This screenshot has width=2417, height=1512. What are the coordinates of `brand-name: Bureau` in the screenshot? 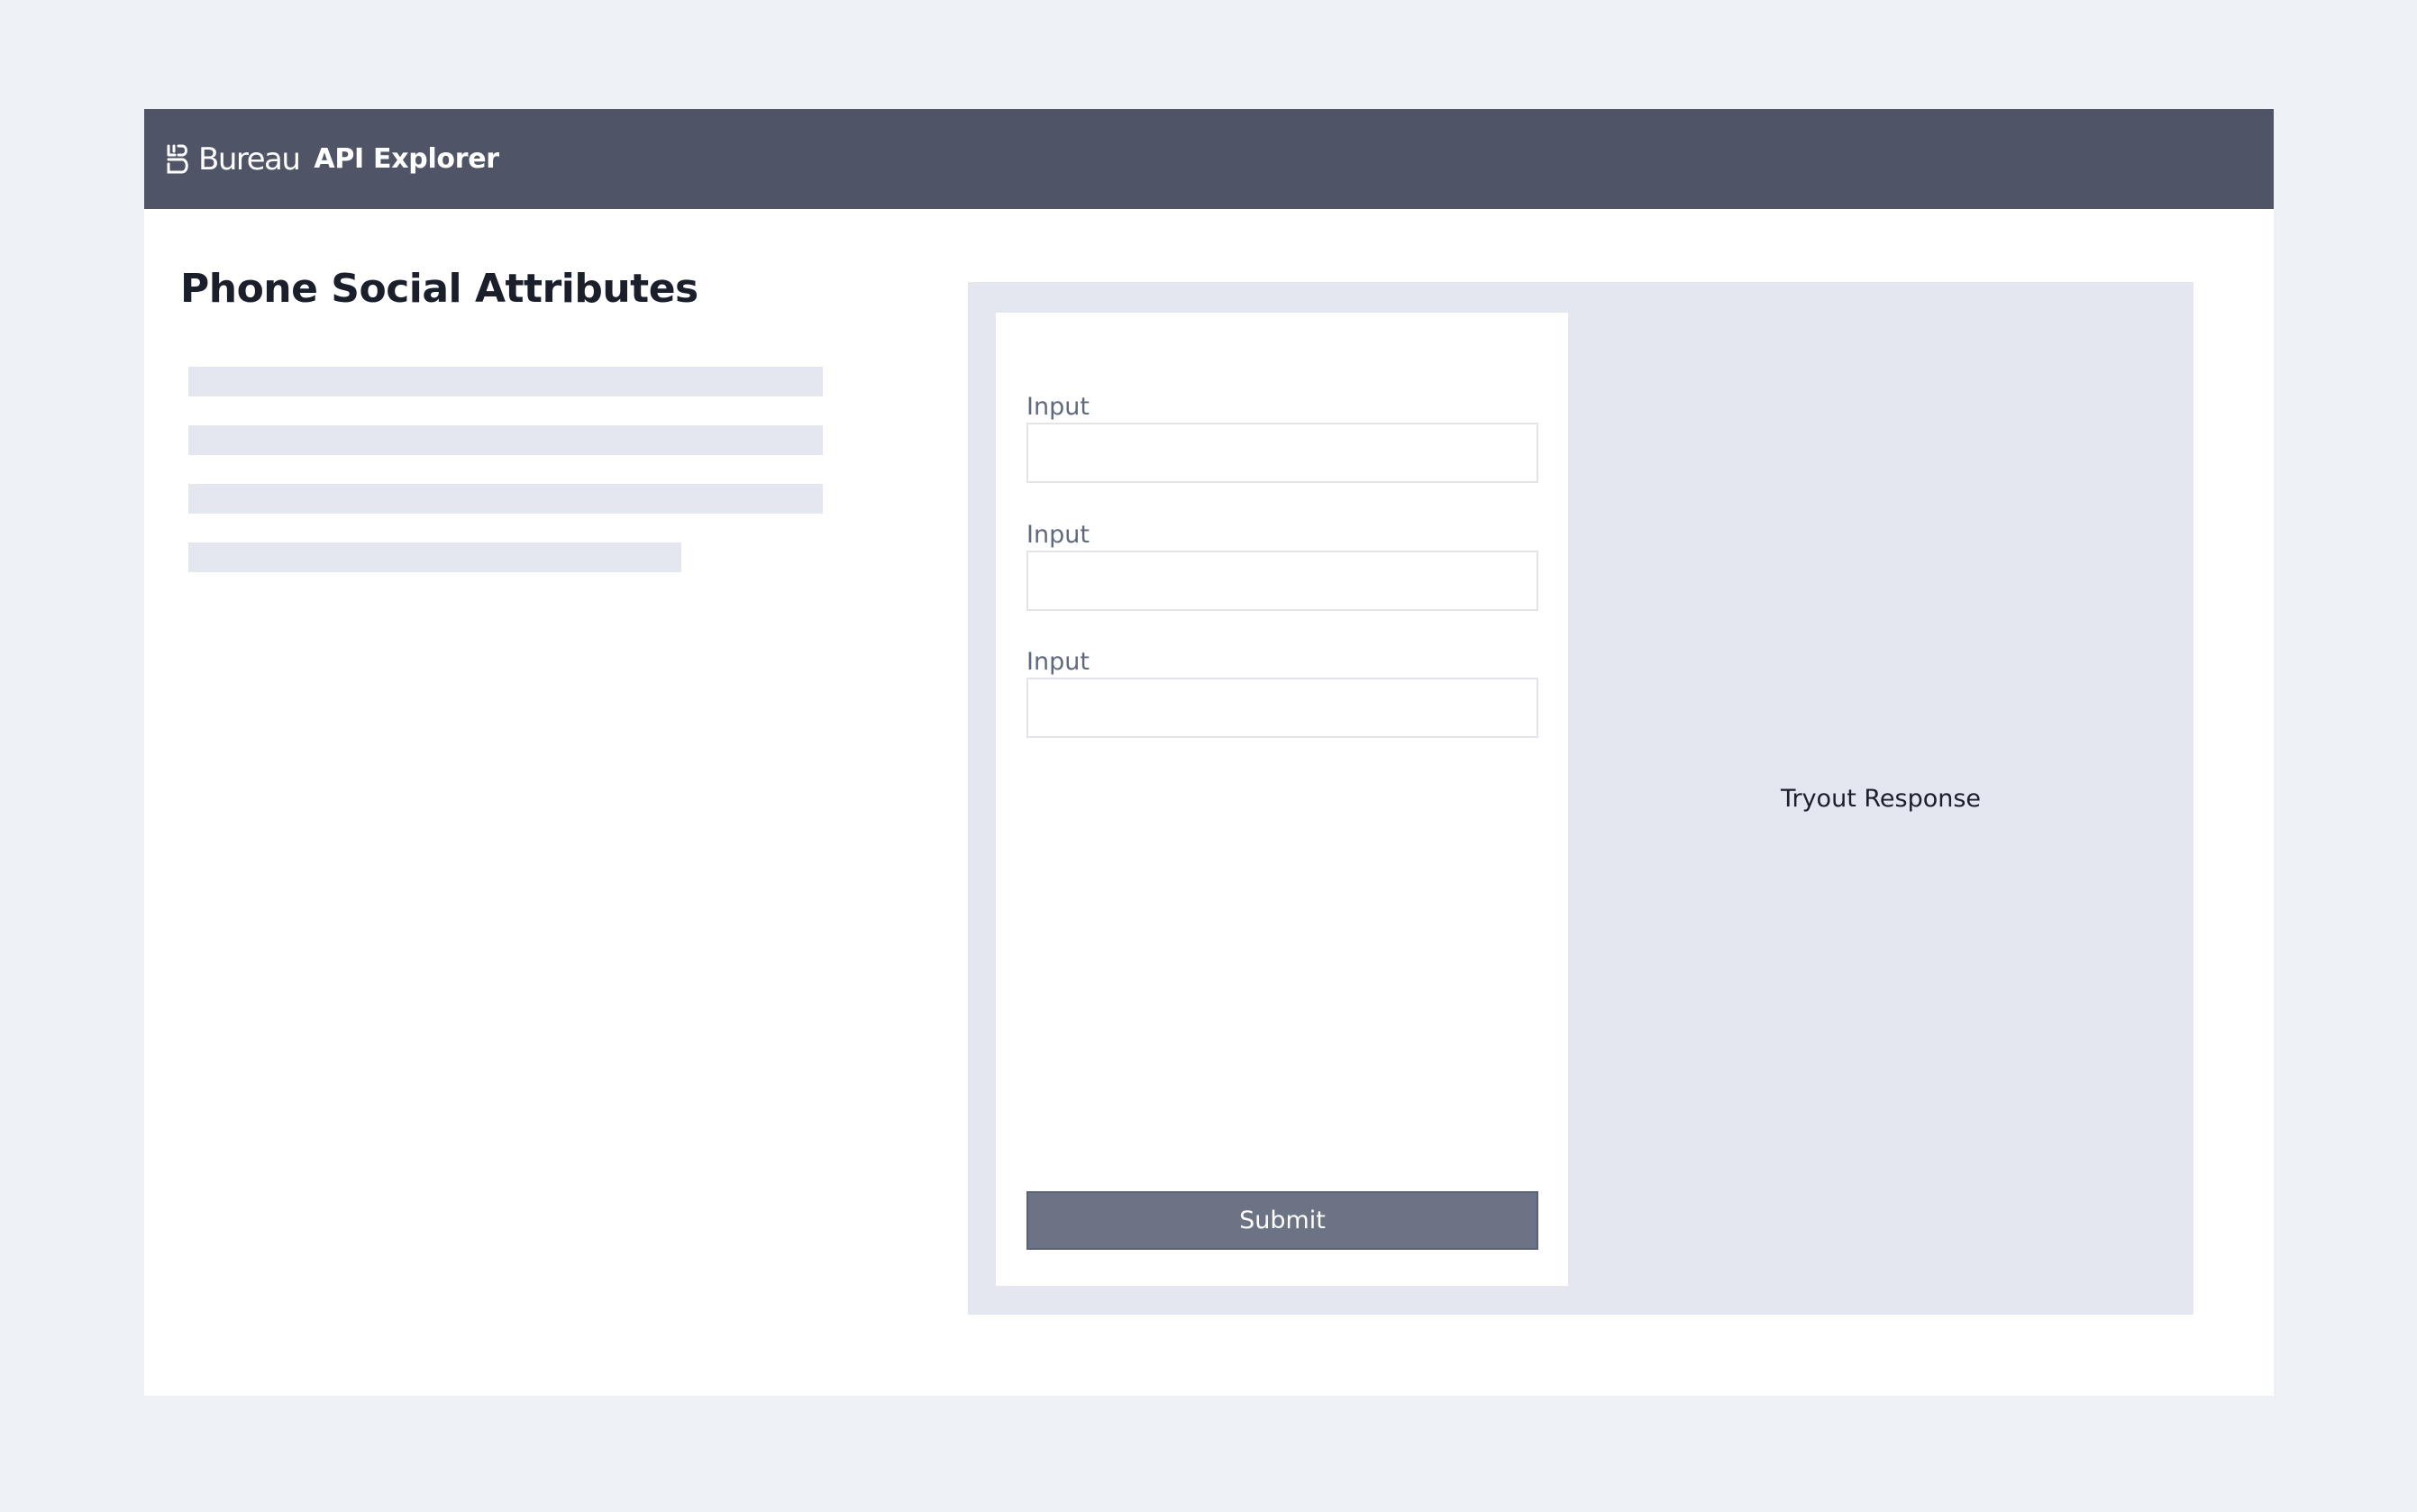 It's located at (249, 159).